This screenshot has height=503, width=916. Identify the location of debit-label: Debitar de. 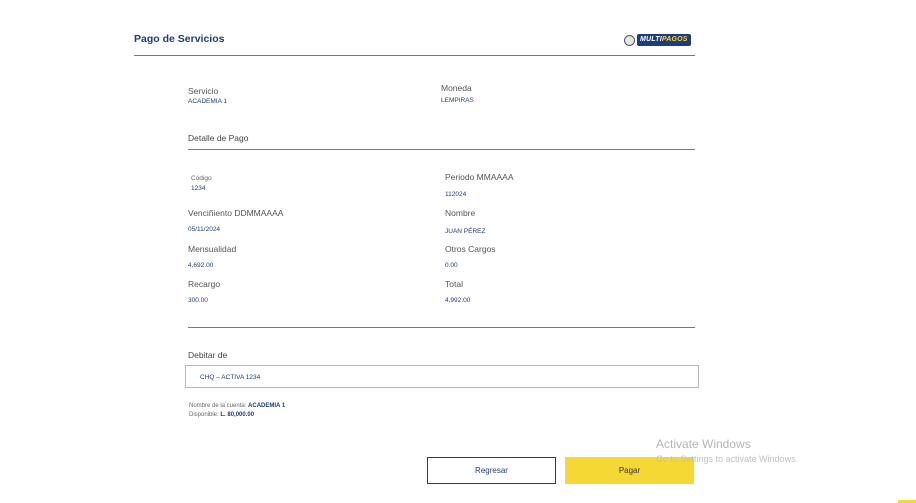
(208, 355).